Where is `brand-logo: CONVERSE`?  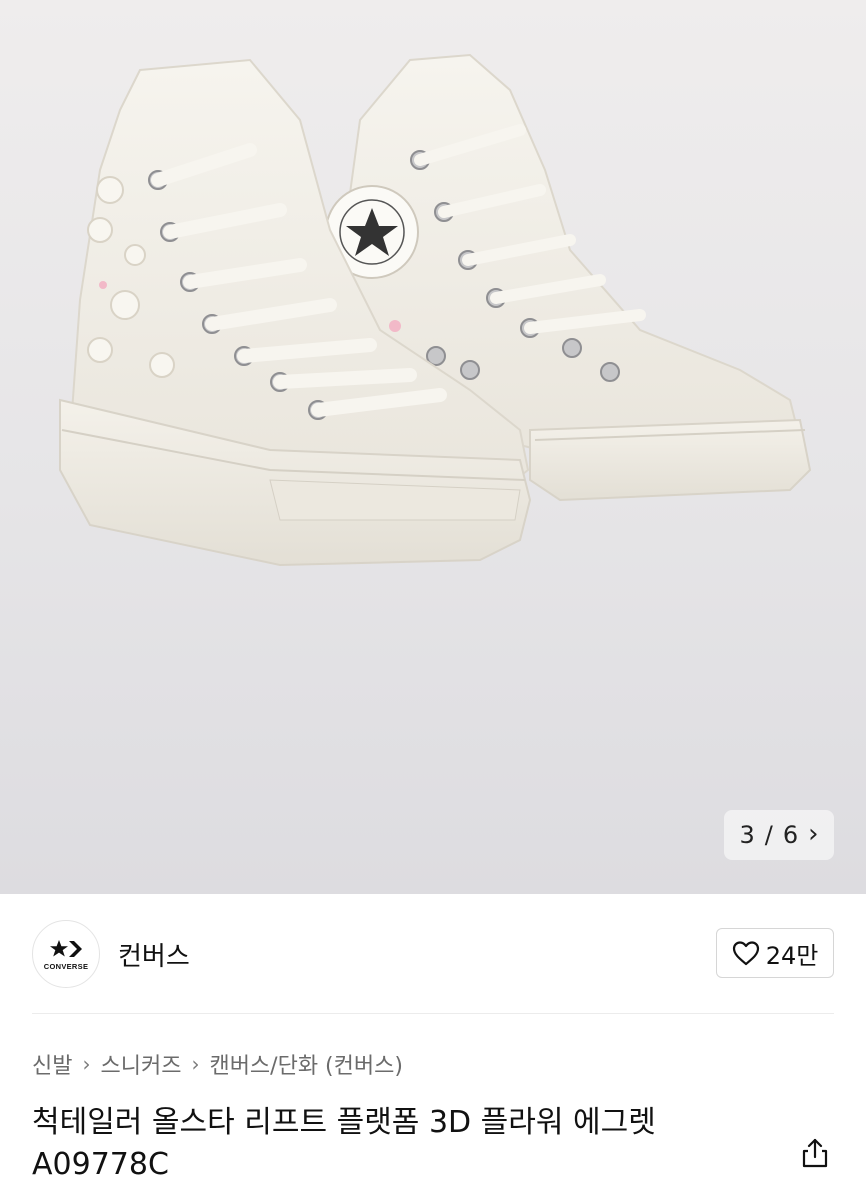 brand-logo: CONVERSE is located at coordinates (66, 954).